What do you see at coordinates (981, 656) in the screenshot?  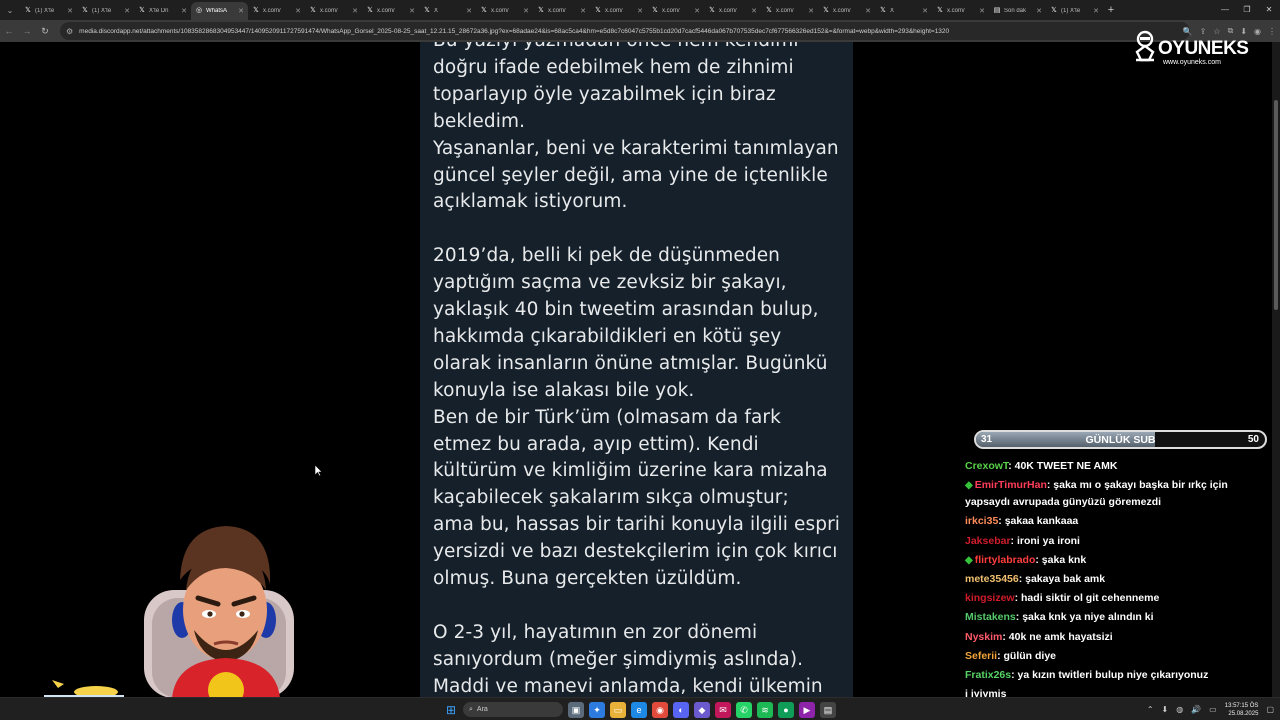 I see `chat-username: Seferii` at bounding box center [981, 656].